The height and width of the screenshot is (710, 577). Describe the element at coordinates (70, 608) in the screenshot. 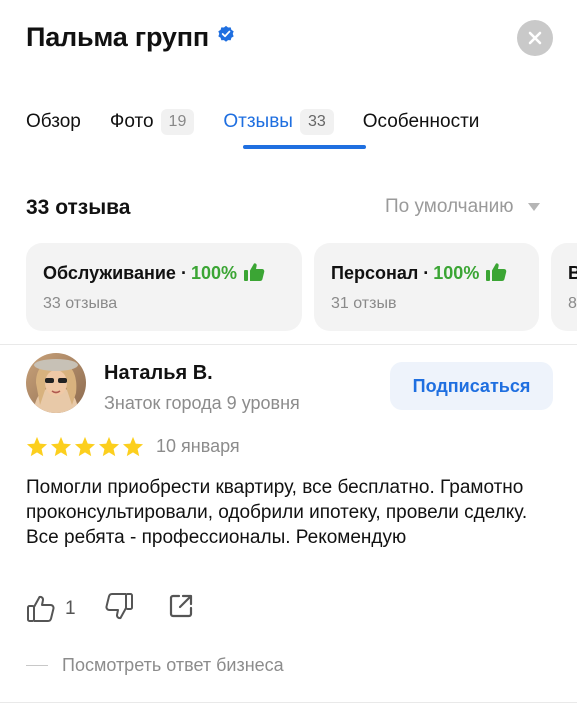

I see `like-count: 1` at that location.